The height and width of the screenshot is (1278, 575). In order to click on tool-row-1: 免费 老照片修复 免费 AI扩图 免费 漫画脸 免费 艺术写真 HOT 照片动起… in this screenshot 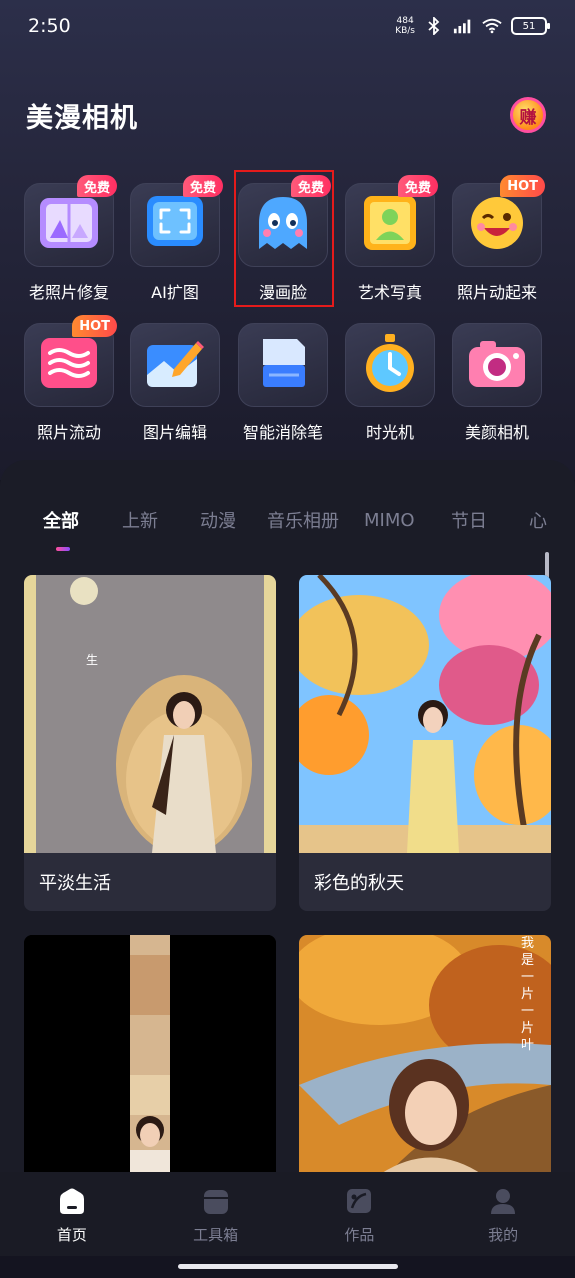, I will do `click(287, 235)`.